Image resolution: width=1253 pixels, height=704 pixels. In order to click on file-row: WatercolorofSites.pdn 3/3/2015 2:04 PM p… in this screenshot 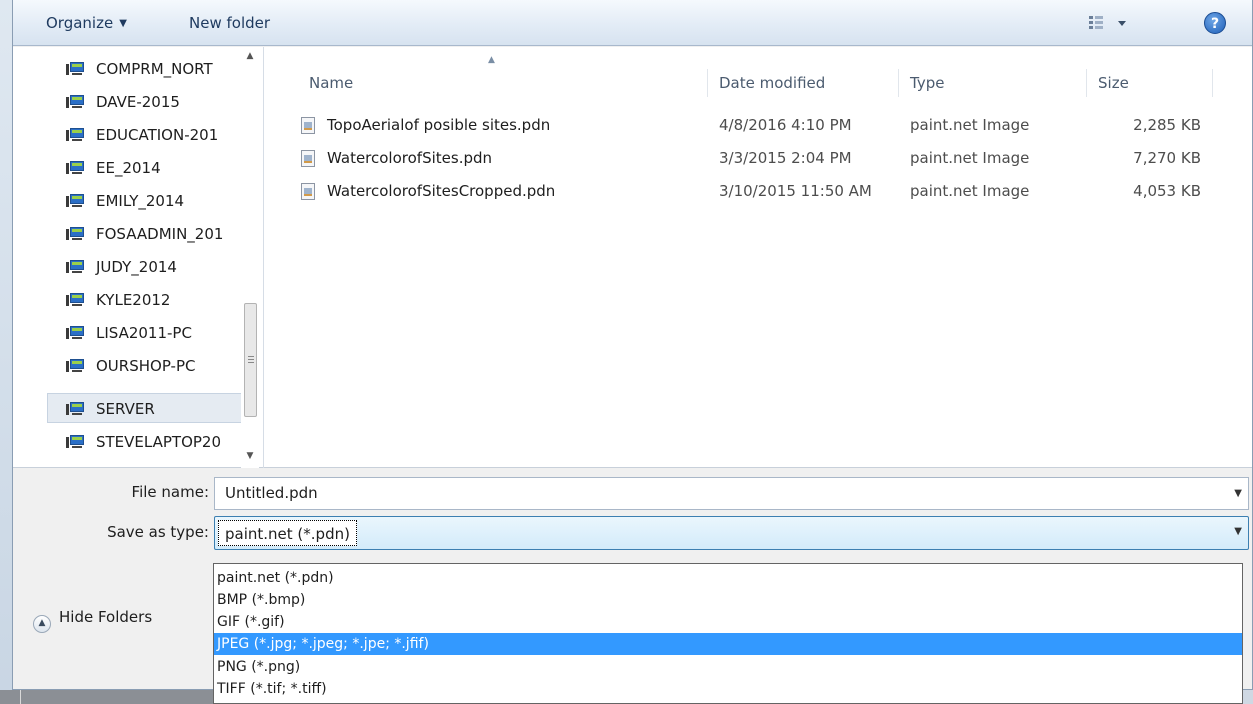, I will do `click(772, 159)`.